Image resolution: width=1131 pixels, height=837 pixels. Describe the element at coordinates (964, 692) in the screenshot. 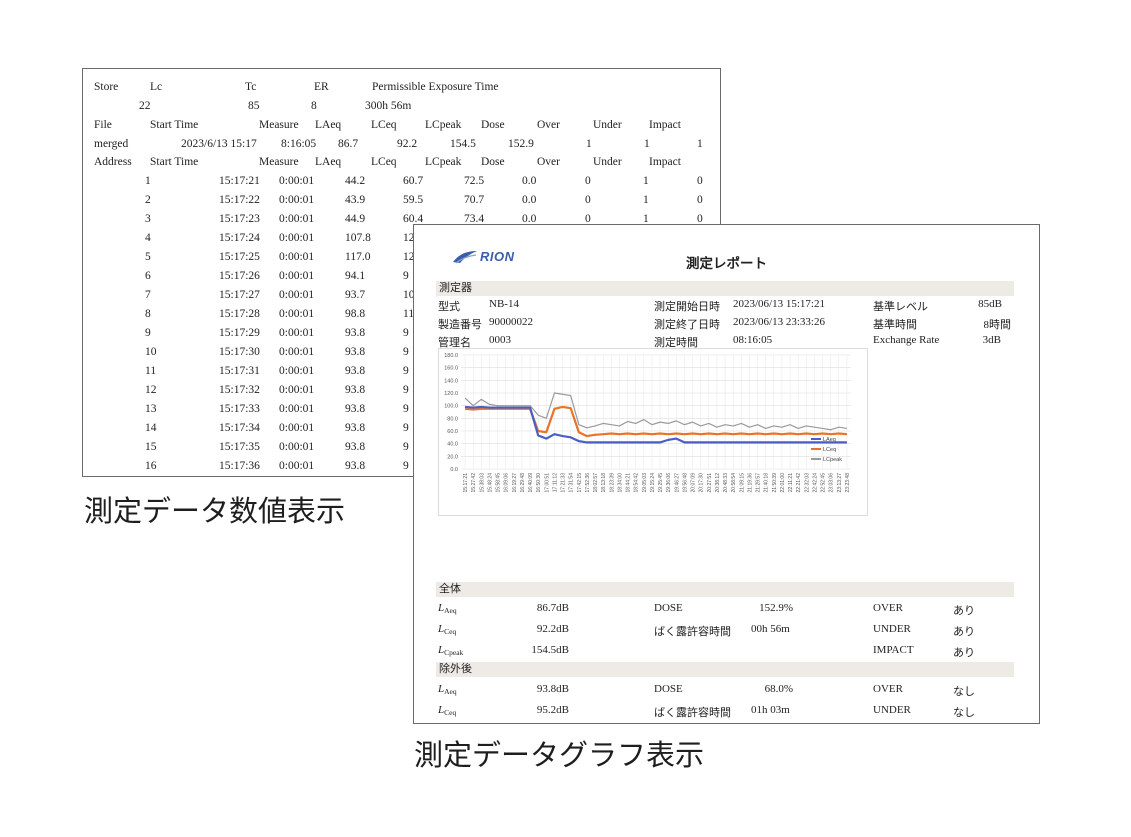

I see `excluded-over-value: なし` at that location.